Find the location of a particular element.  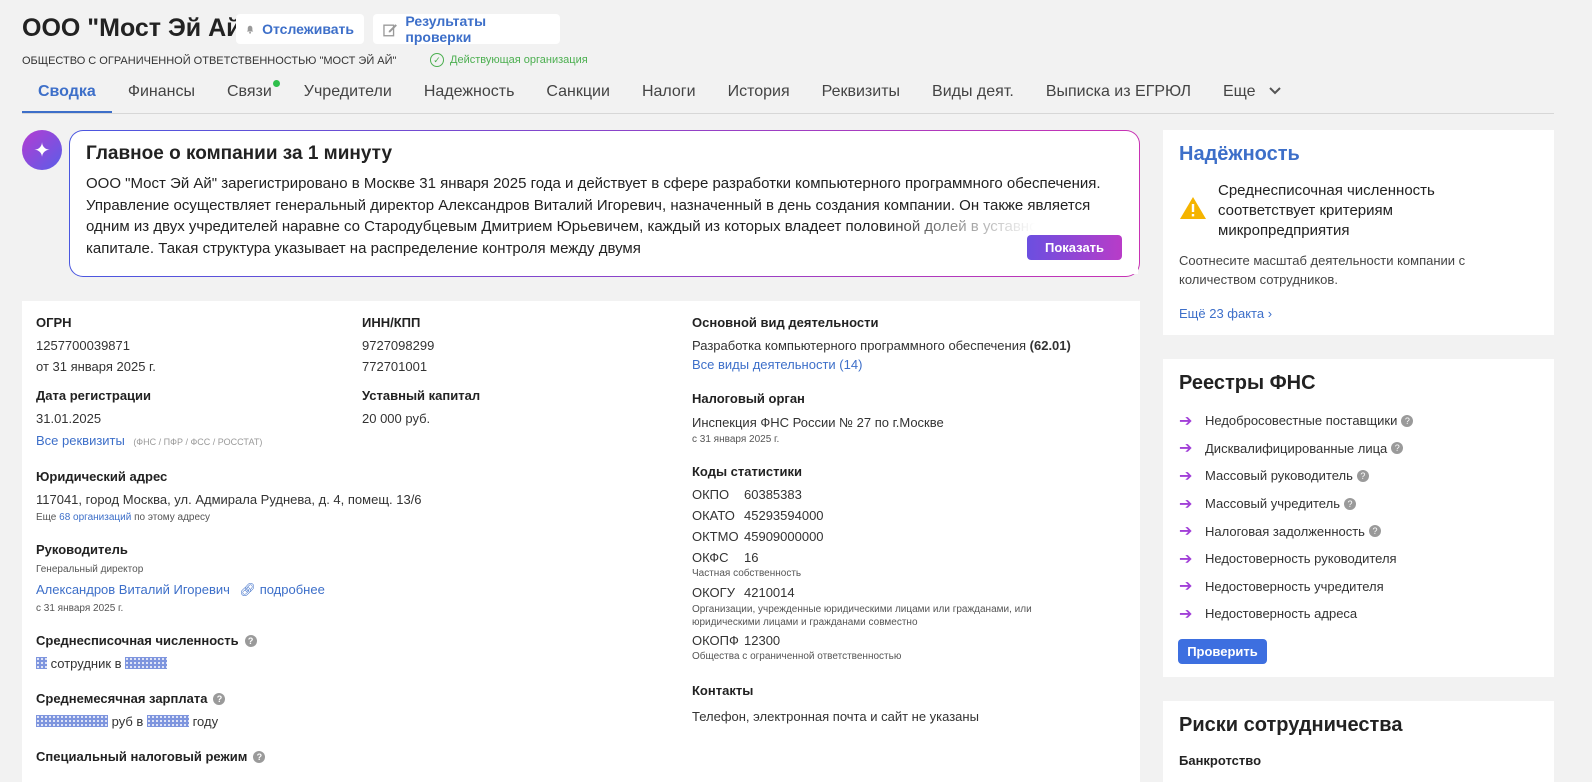

stat-codes-label: Коды статистики is located at coordinates (747, 471).